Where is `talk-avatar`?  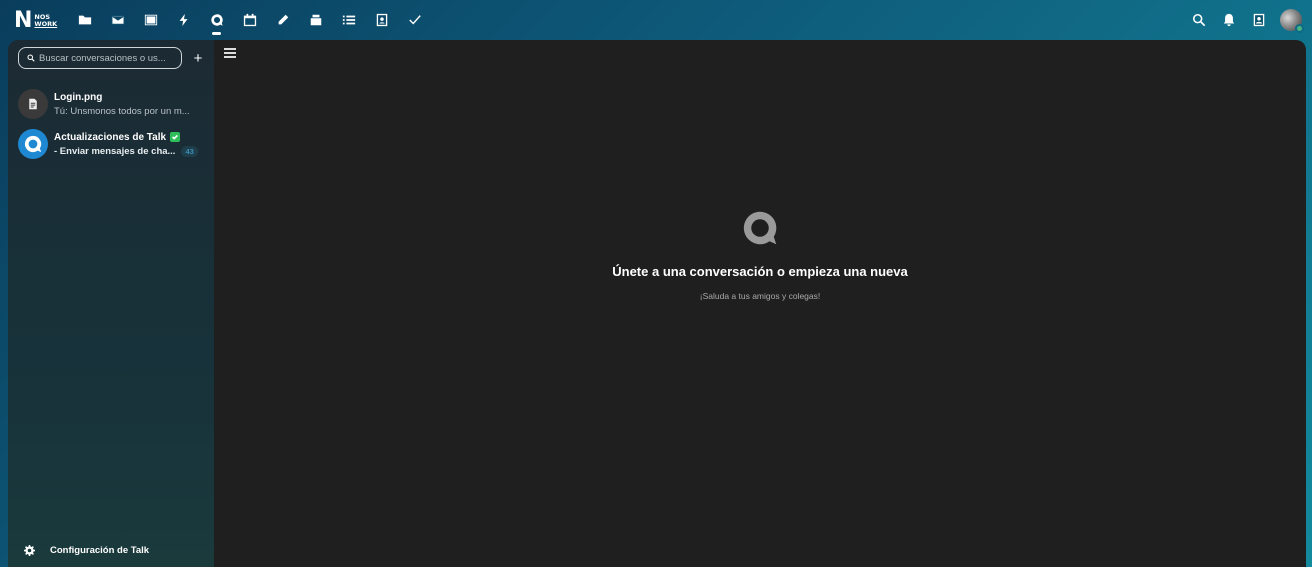
talk-avatar is located at coordinates (33, 144).